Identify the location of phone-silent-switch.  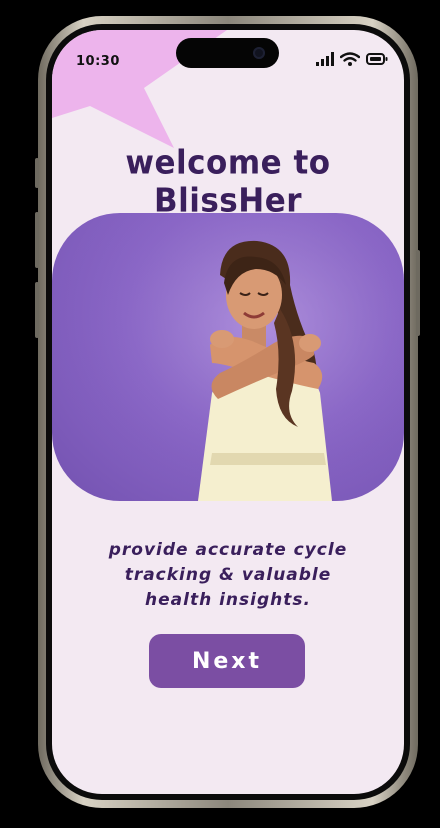
(37, 173).